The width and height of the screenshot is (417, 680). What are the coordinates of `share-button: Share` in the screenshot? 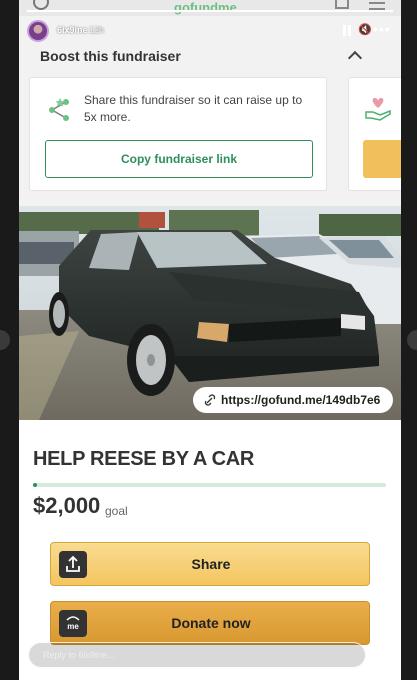 It's located at (210, 564).